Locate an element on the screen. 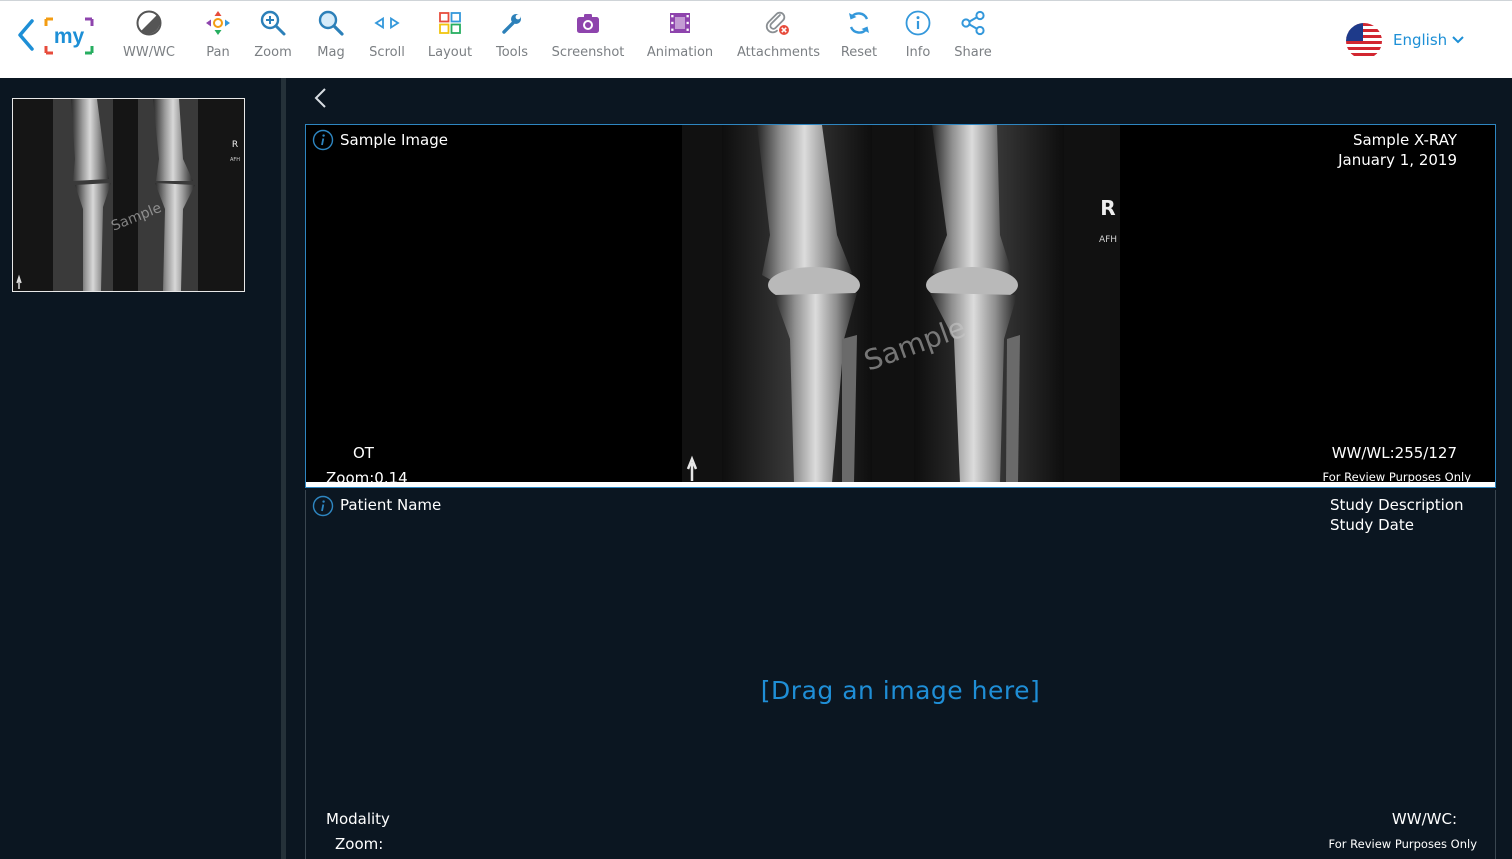  study-description: Sample X-RAY is located at coordinates (1404, 140).